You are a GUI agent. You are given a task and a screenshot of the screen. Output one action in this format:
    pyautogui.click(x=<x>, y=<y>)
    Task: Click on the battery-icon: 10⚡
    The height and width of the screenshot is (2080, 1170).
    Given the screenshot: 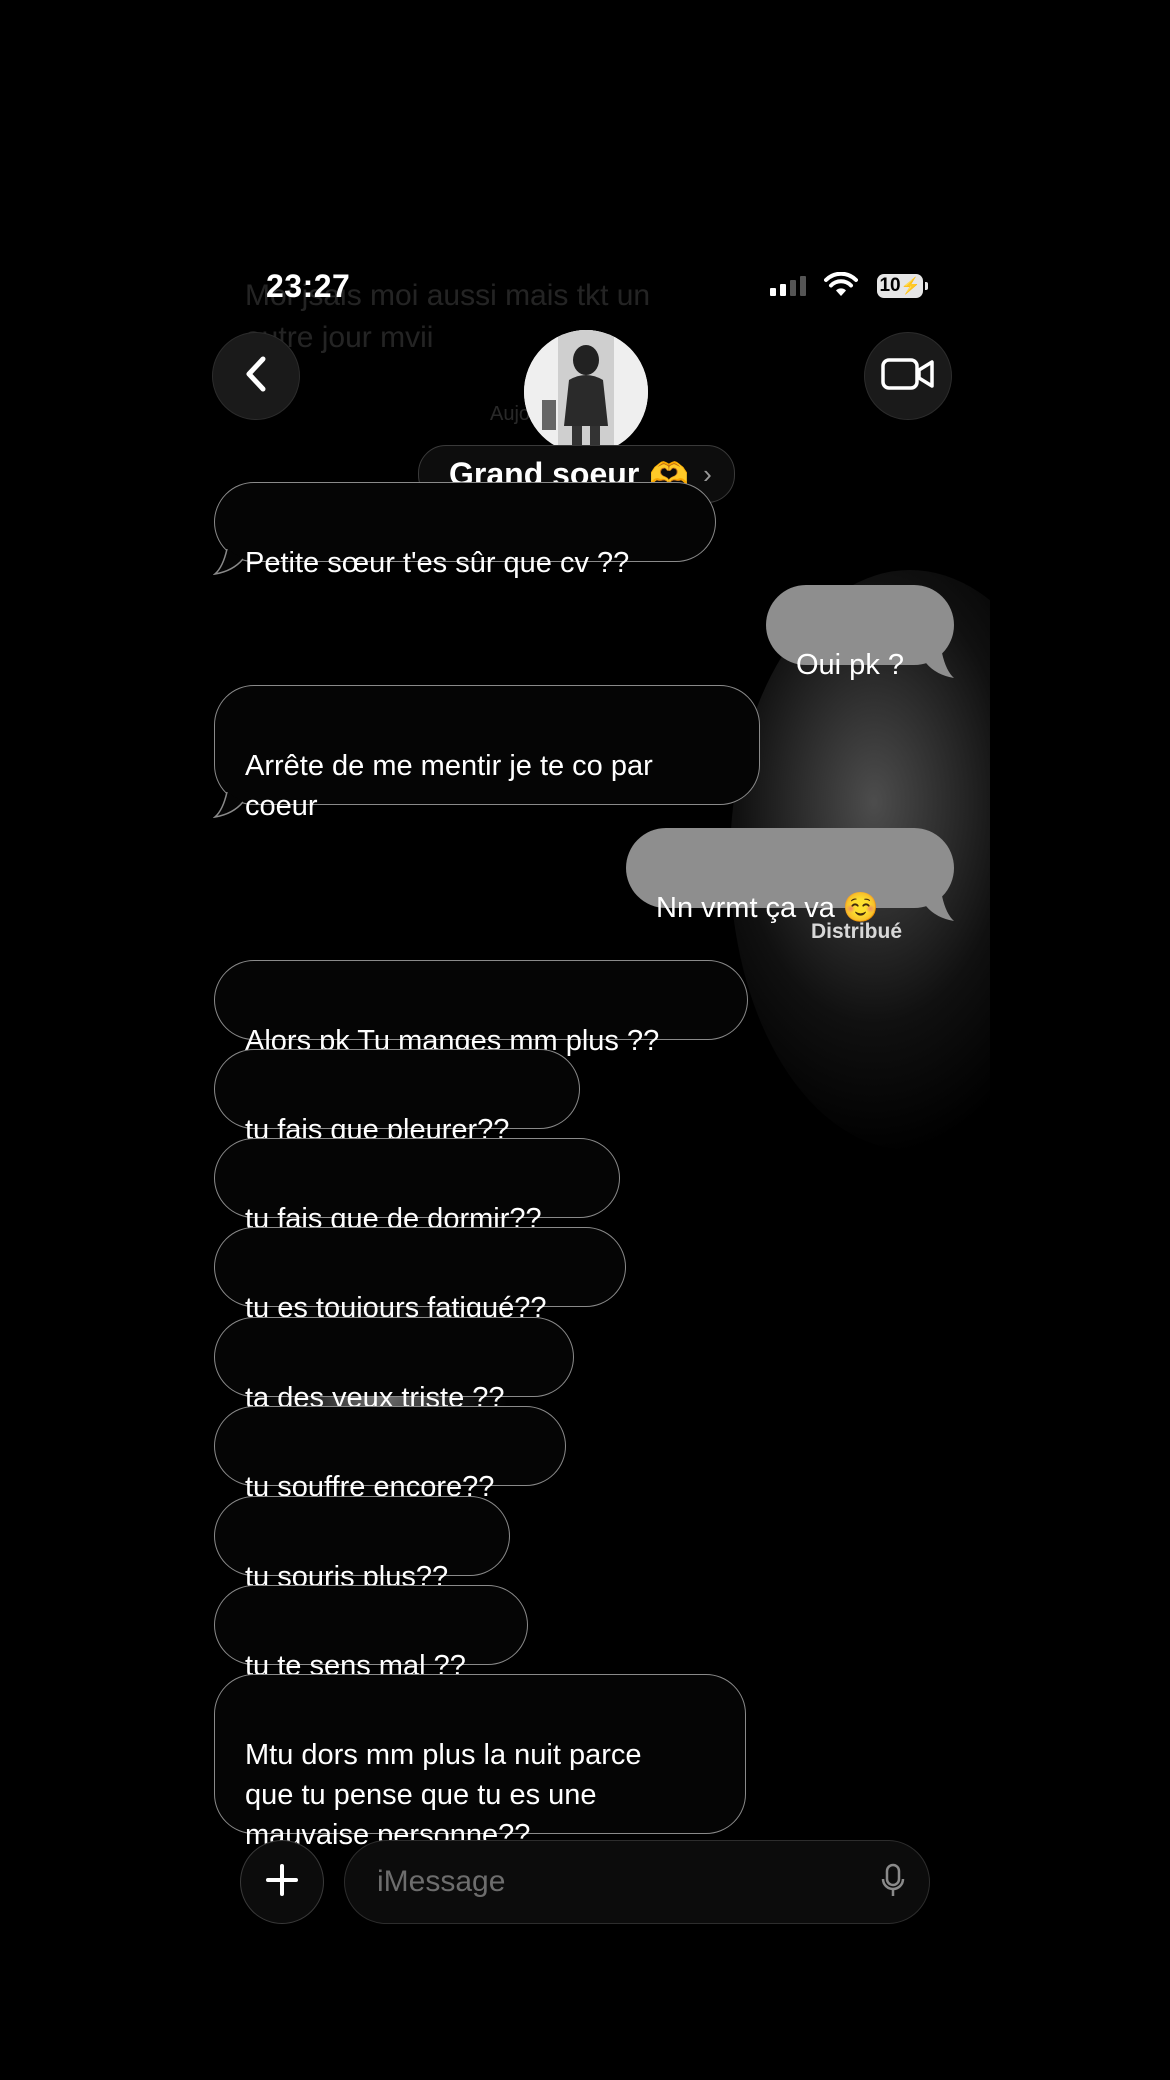 What is the action you would take?
    pyautogui.click(x=902, y=286)
    